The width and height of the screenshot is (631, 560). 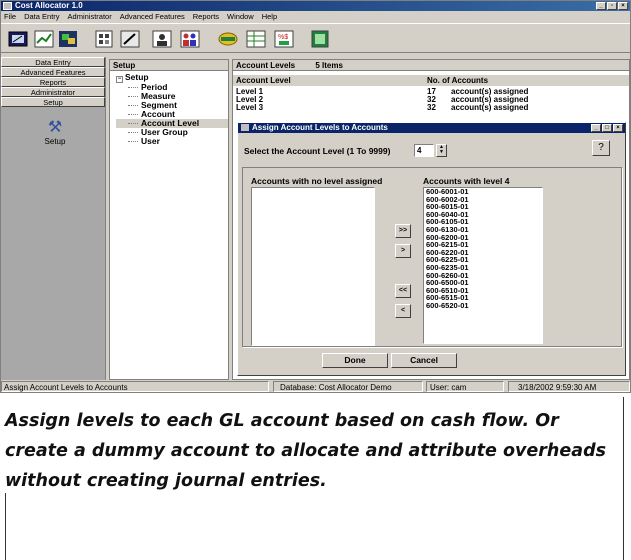 I want to click on nav-data-entry: Data Entry, so click(x=53, y=62).